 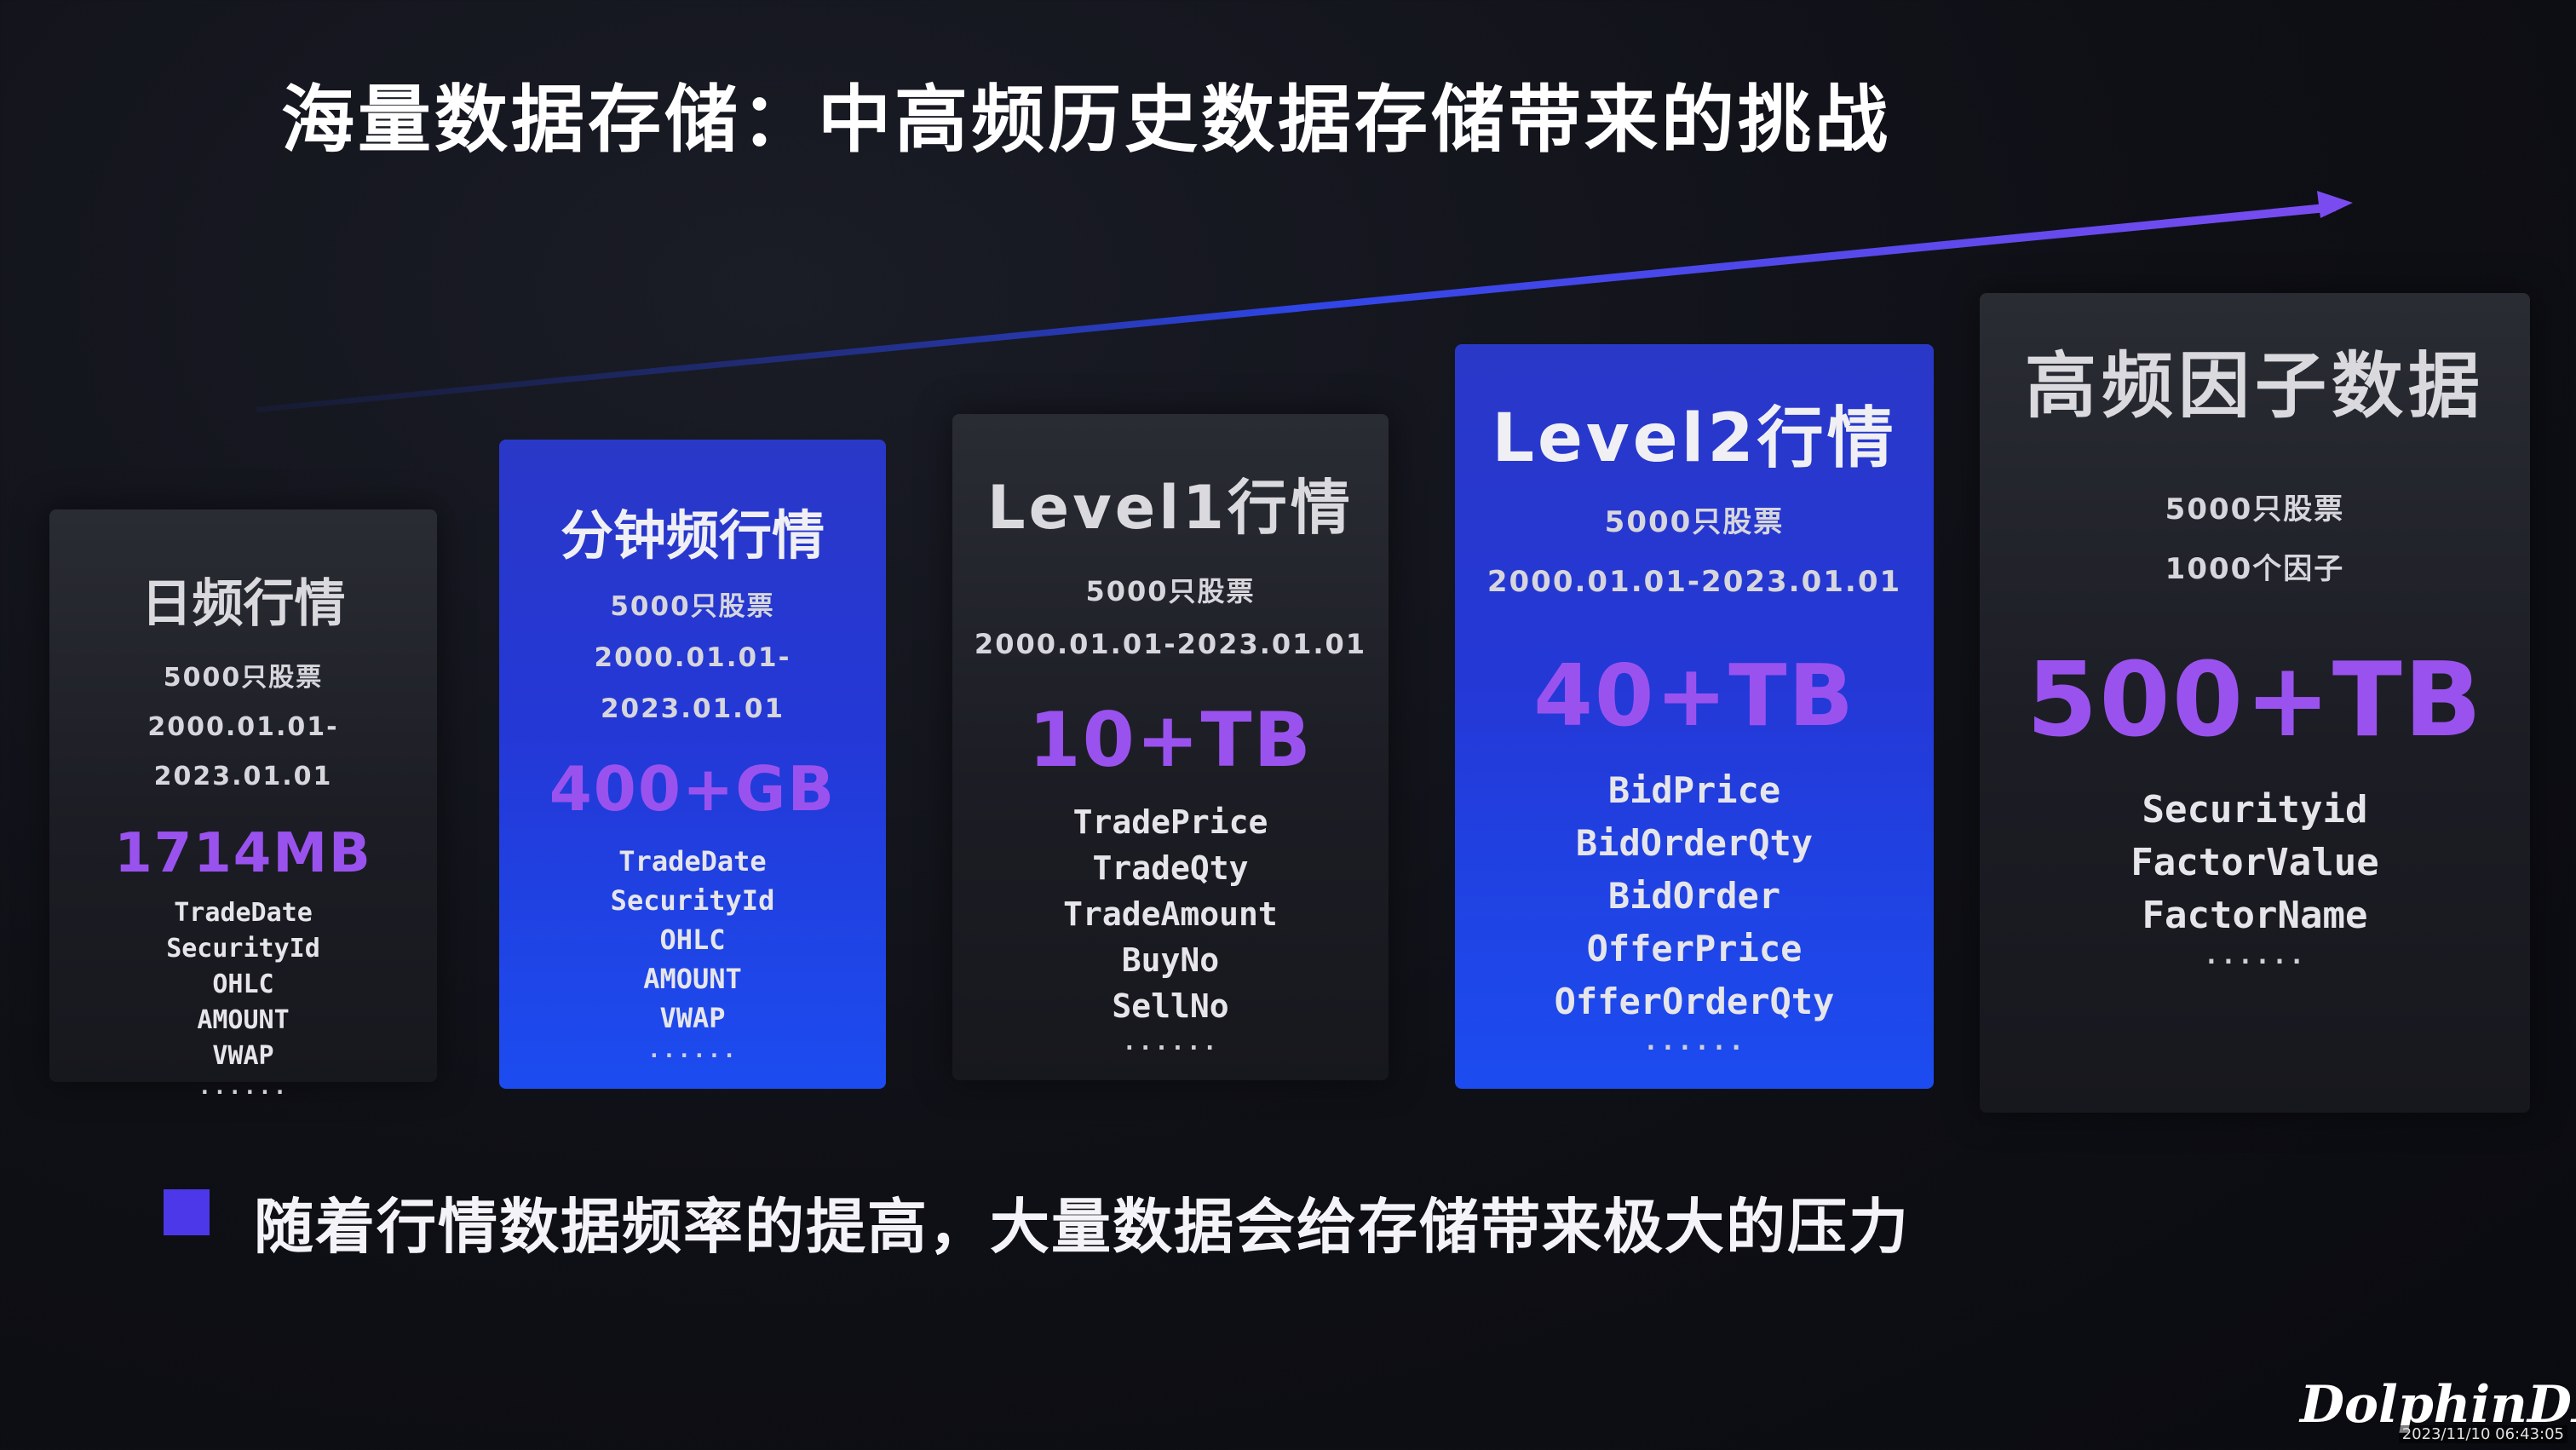 I want to click on card-size: 500+TB, so click(x=2255, y=701).